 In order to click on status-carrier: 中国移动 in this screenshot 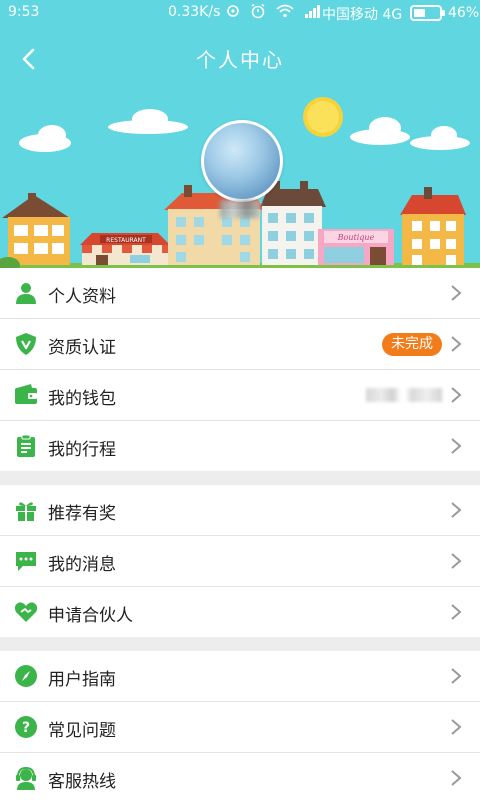, I will do `click(350, 15)`.